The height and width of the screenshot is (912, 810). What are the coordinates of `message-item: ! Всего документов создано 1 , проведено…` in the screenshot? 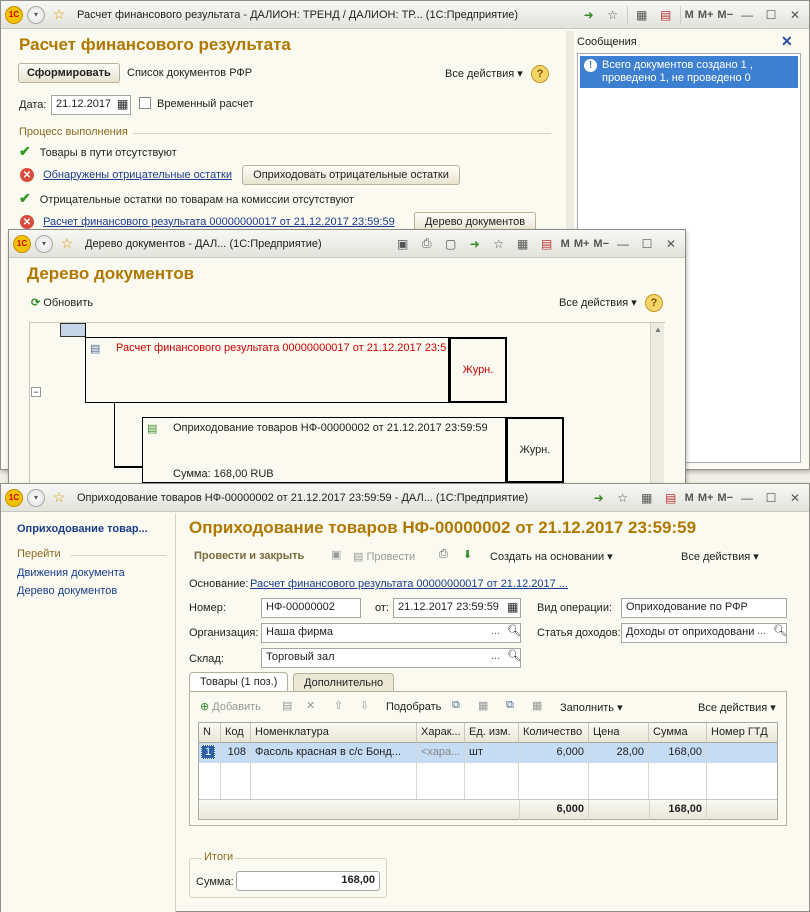 It's located at (689, 72).